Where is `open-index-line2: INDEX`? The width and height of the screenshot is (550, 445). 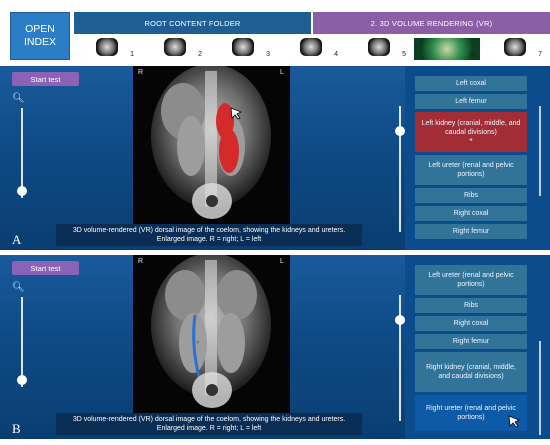
open-index-line2: INDEX is located at coordinates (40, 42).